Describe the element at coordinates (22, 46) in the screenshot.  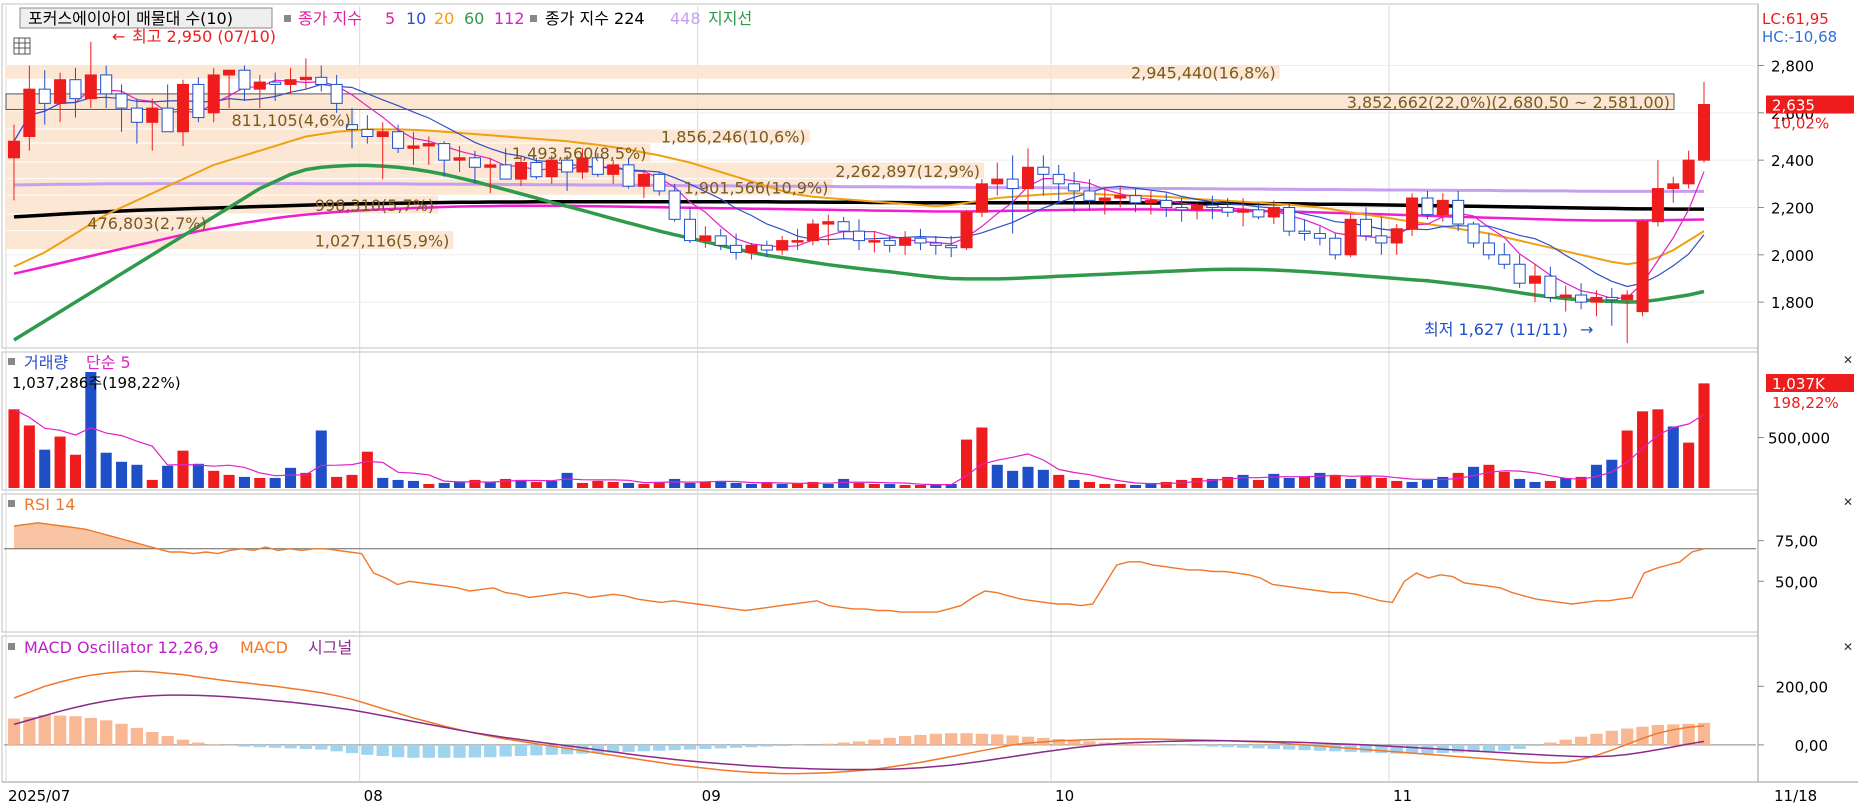
I see `table-toggle-icon` at that location.